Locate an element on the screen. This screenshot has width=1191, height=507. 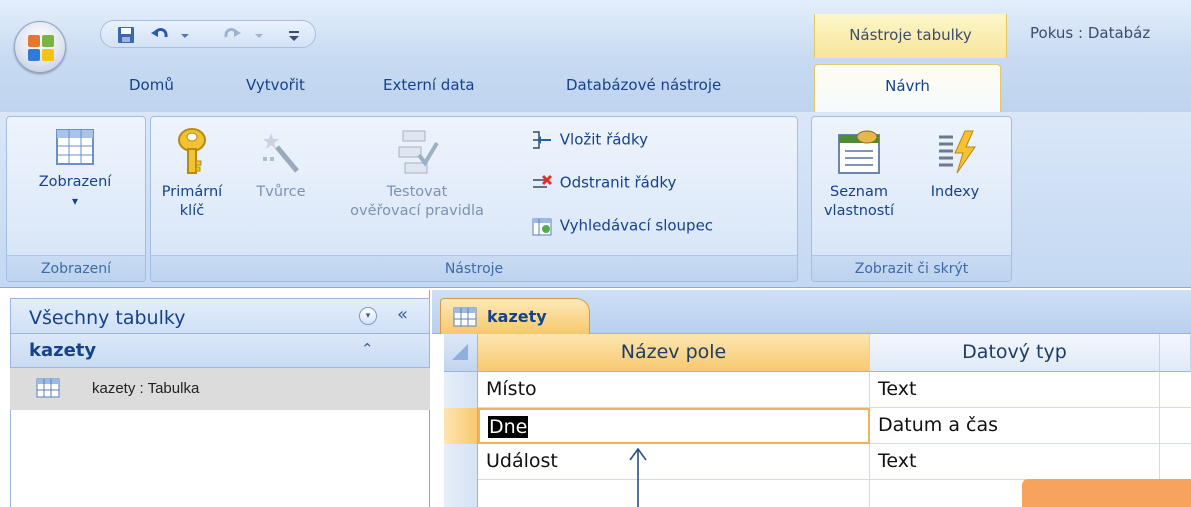
nav-group-header: kazety ⌃ is located at coordinates (220, 351).